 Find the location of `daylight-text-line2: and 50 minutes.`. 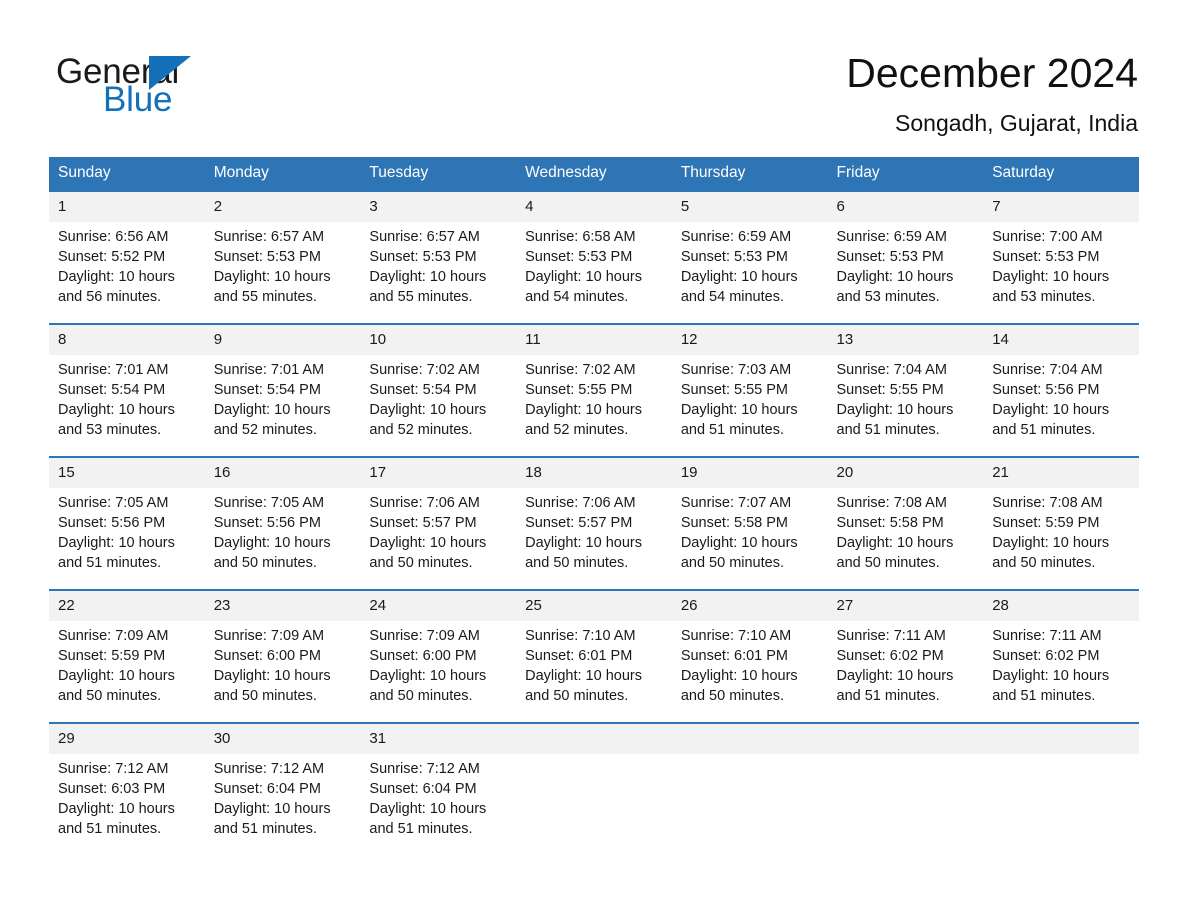

daylight-text-line2: and 50 minutes. is located at coordinates (110, 696).